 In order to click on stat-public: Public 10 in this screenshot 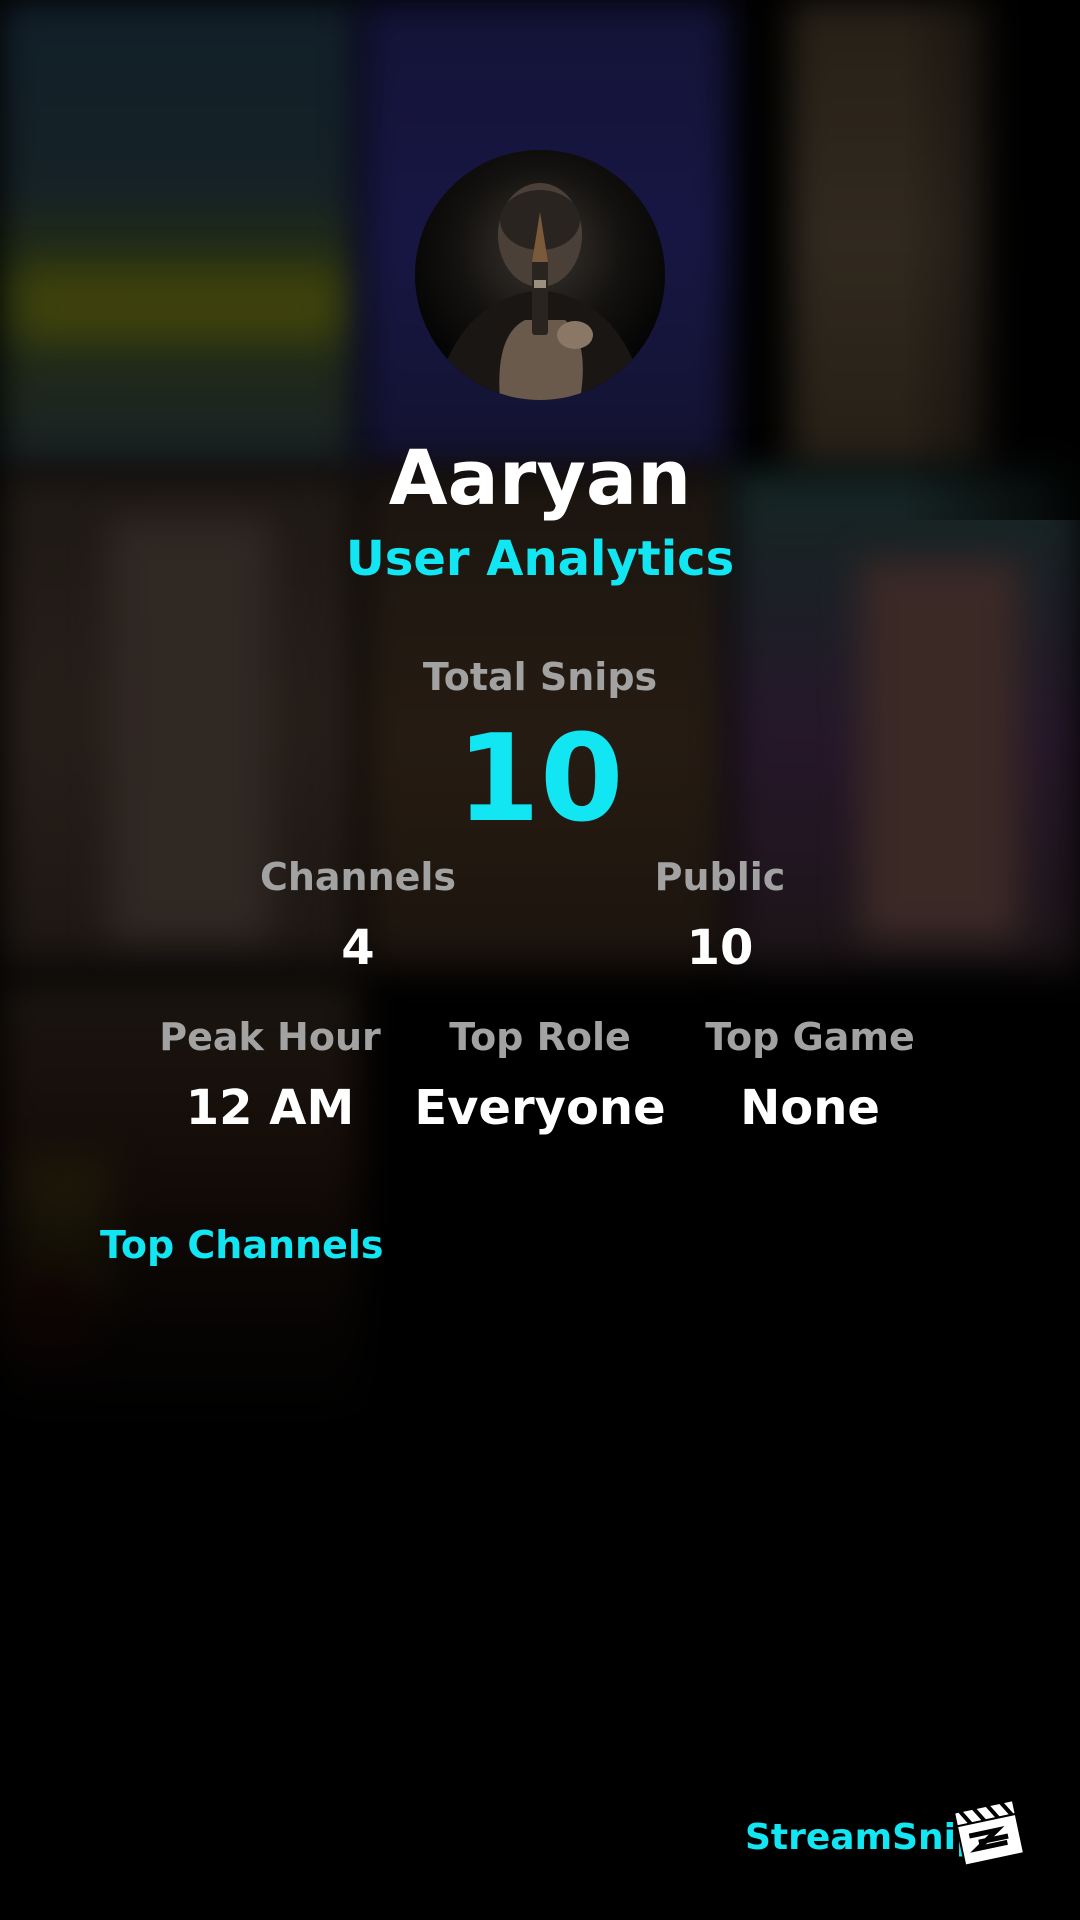, I will do `click(720, 915)`.